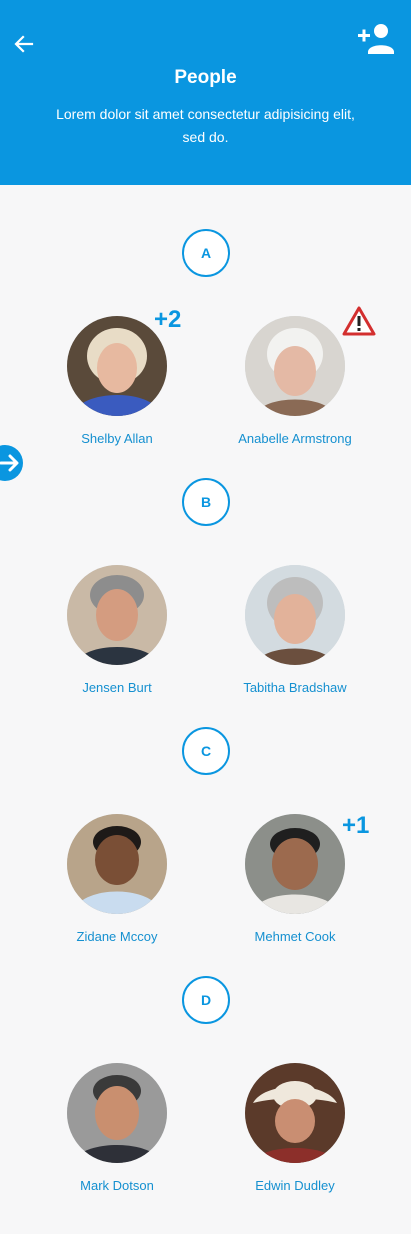 This screenshot has height=1234, width=411. Describe the element at coordinates (205, 77) in the screenshot. I see `page-title: People` at that location.